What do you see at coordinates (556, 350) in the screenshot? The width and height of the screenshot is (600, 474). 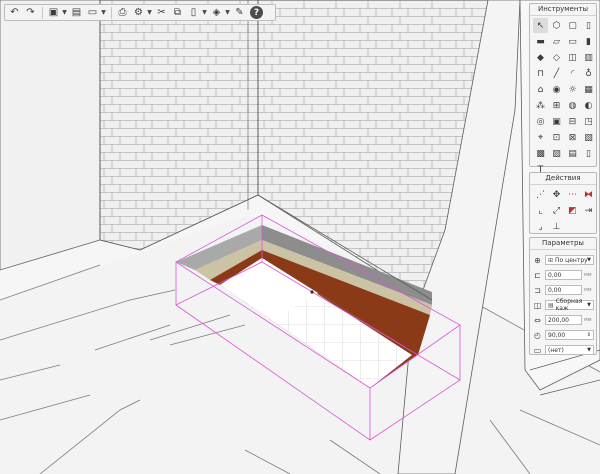 I see `extra-value: (нет)` at bounding box center [556, 350].